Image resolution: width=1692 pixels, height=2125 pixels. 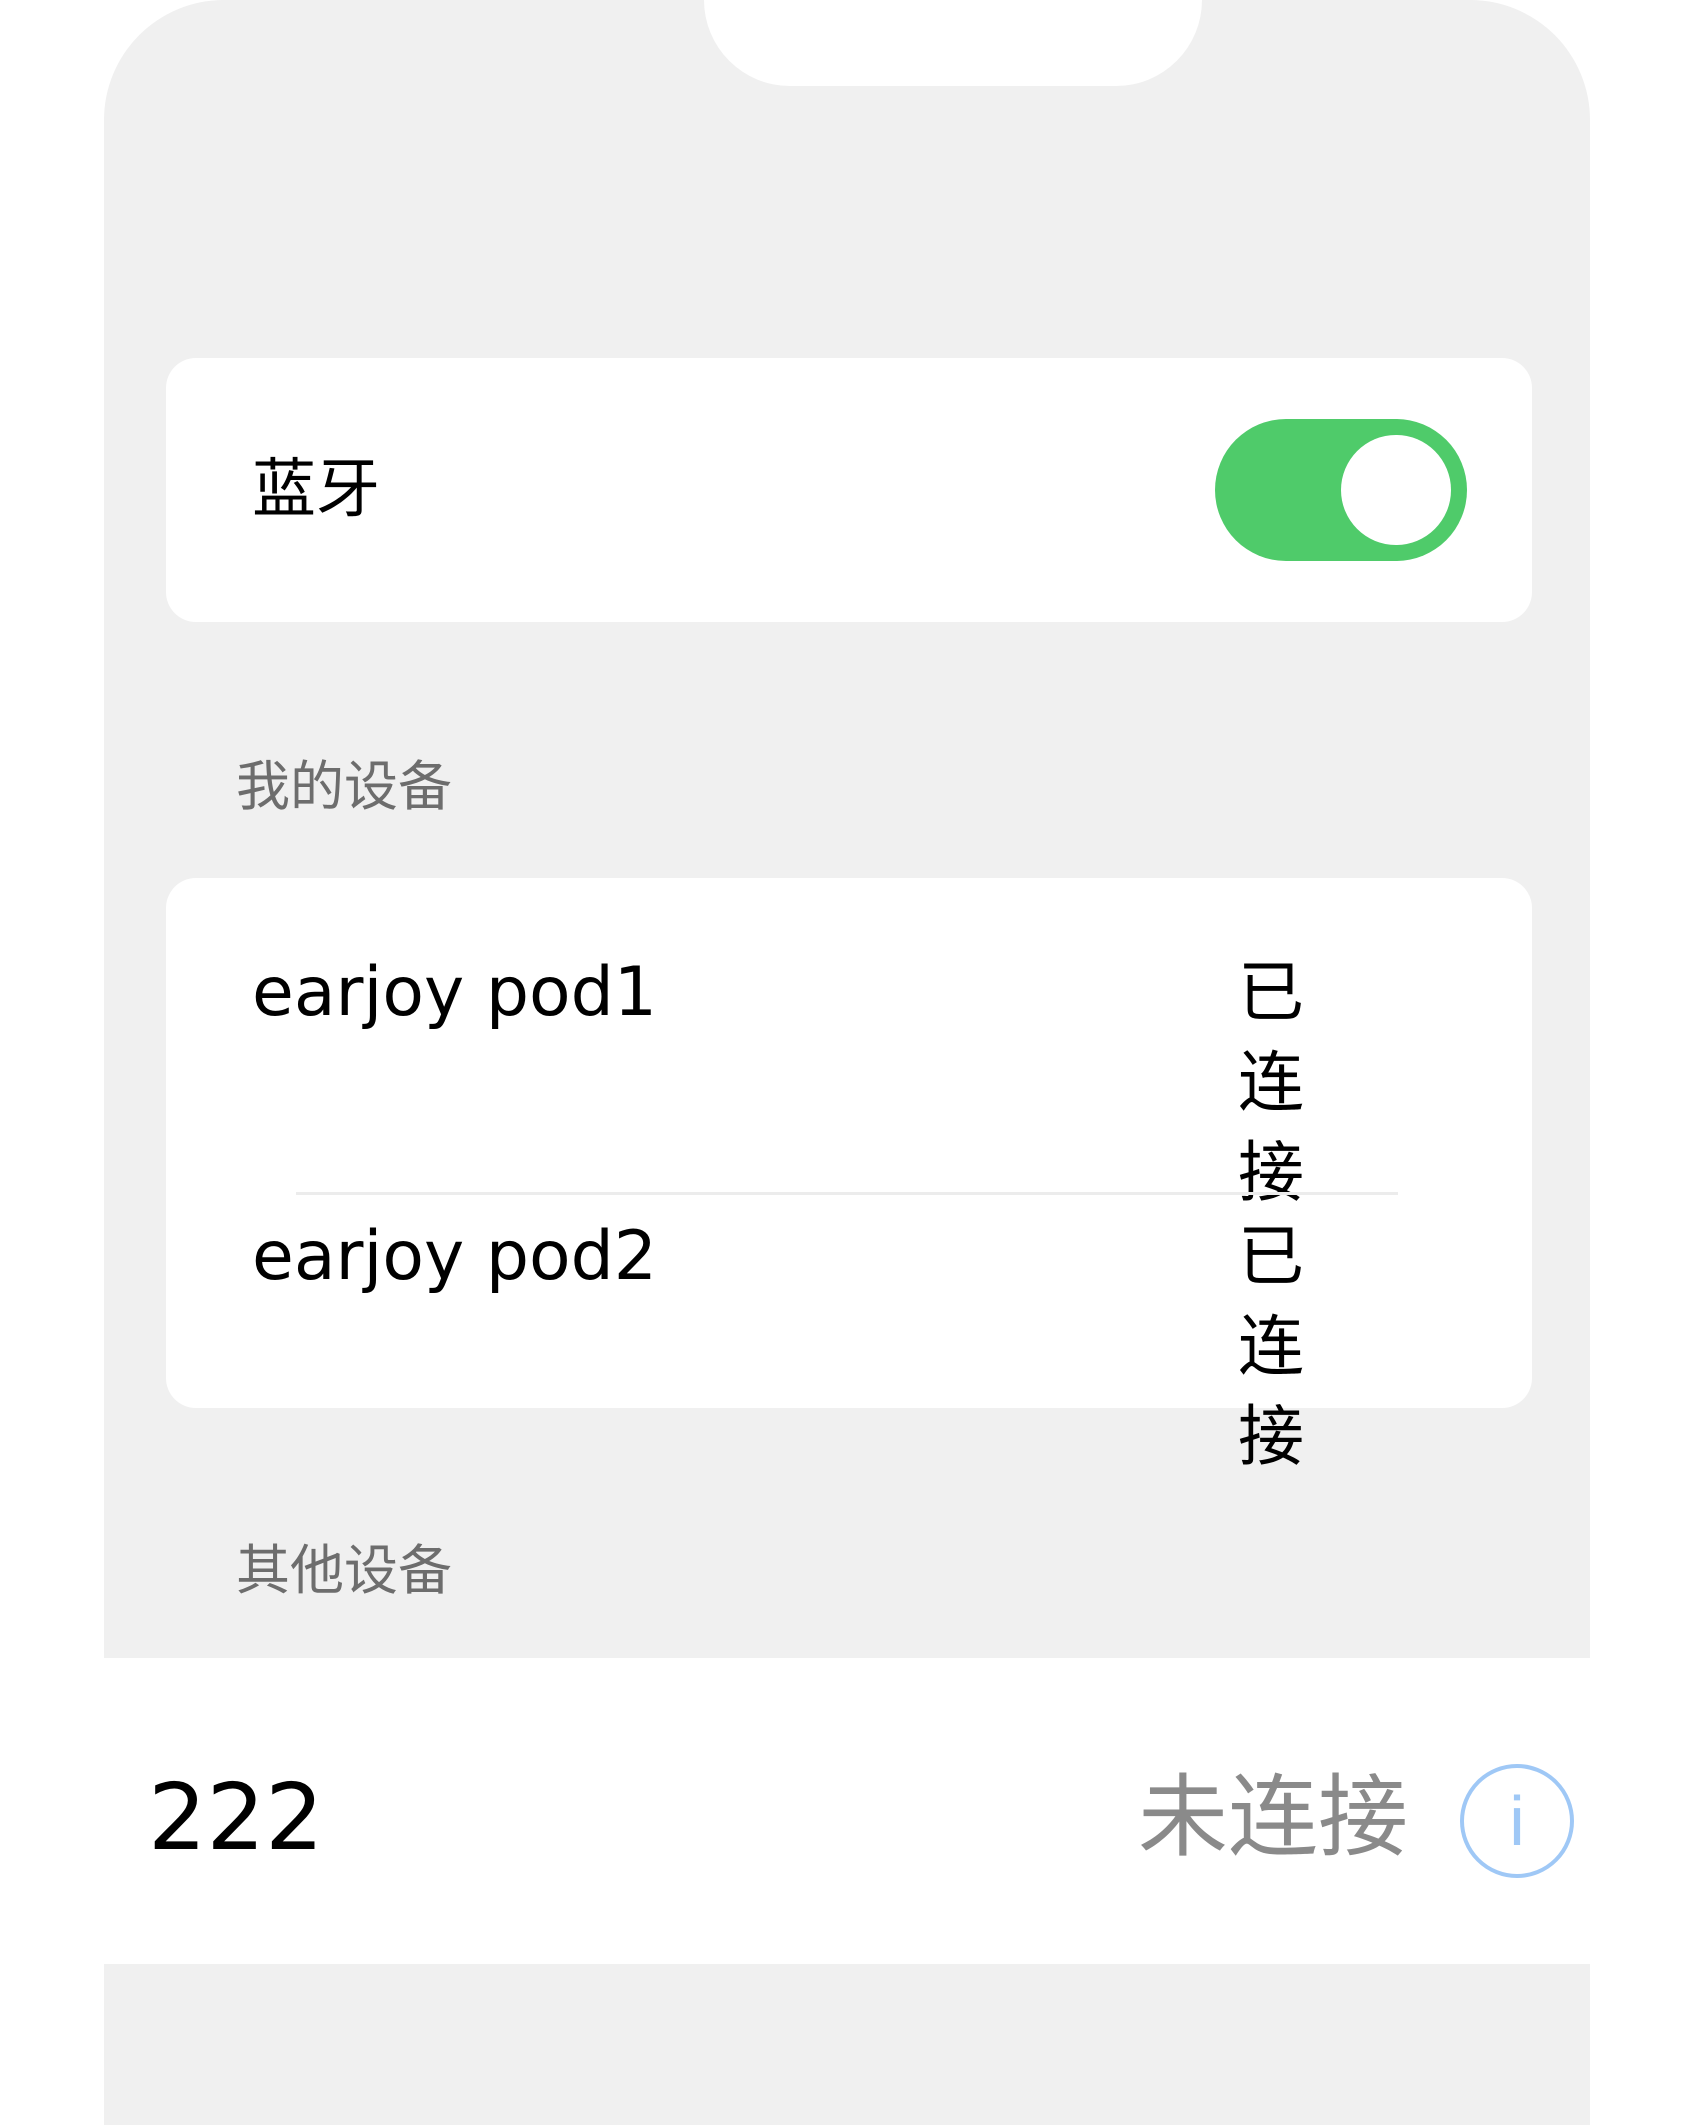 I want to click on other-device-status: 未连接, so click(x=1273, y=1817).